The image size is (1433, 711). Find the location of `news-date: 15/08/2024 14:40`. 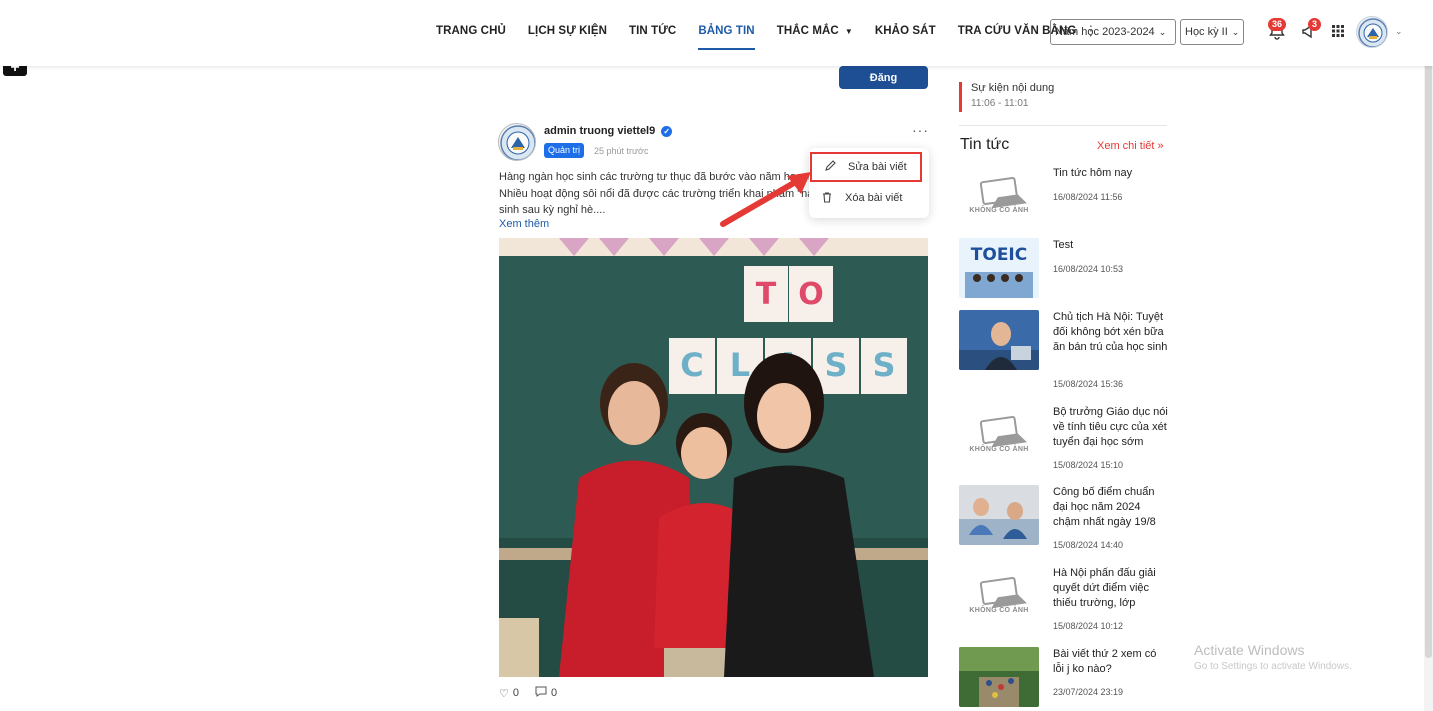

news-date: 15/08/2024 14:40 is located at coordinates (1088, 545).